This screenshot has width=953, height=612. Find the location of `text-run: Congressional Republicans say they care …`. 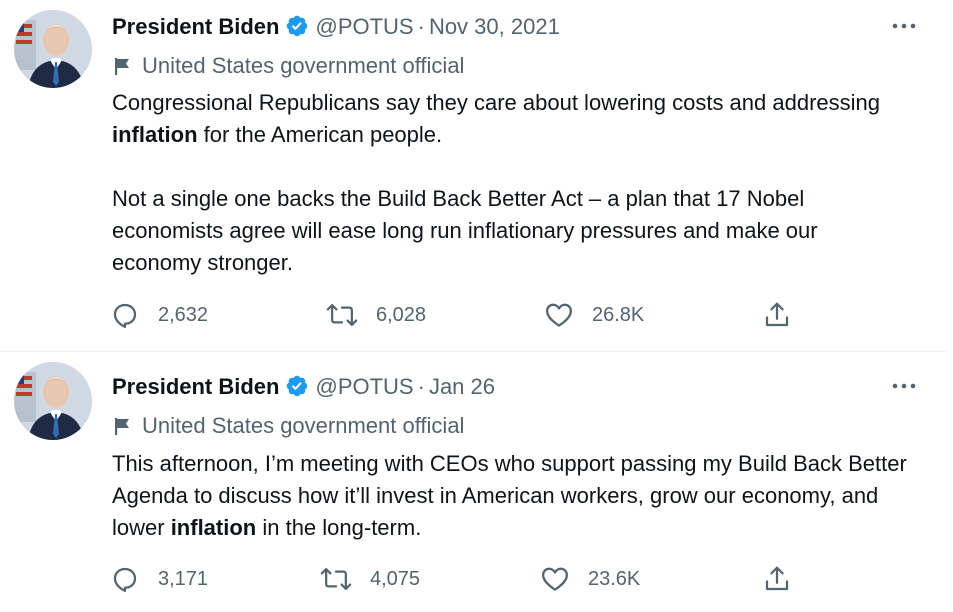

text-run: Congressional Republicans say they care … is located at coordinates (496, 102).